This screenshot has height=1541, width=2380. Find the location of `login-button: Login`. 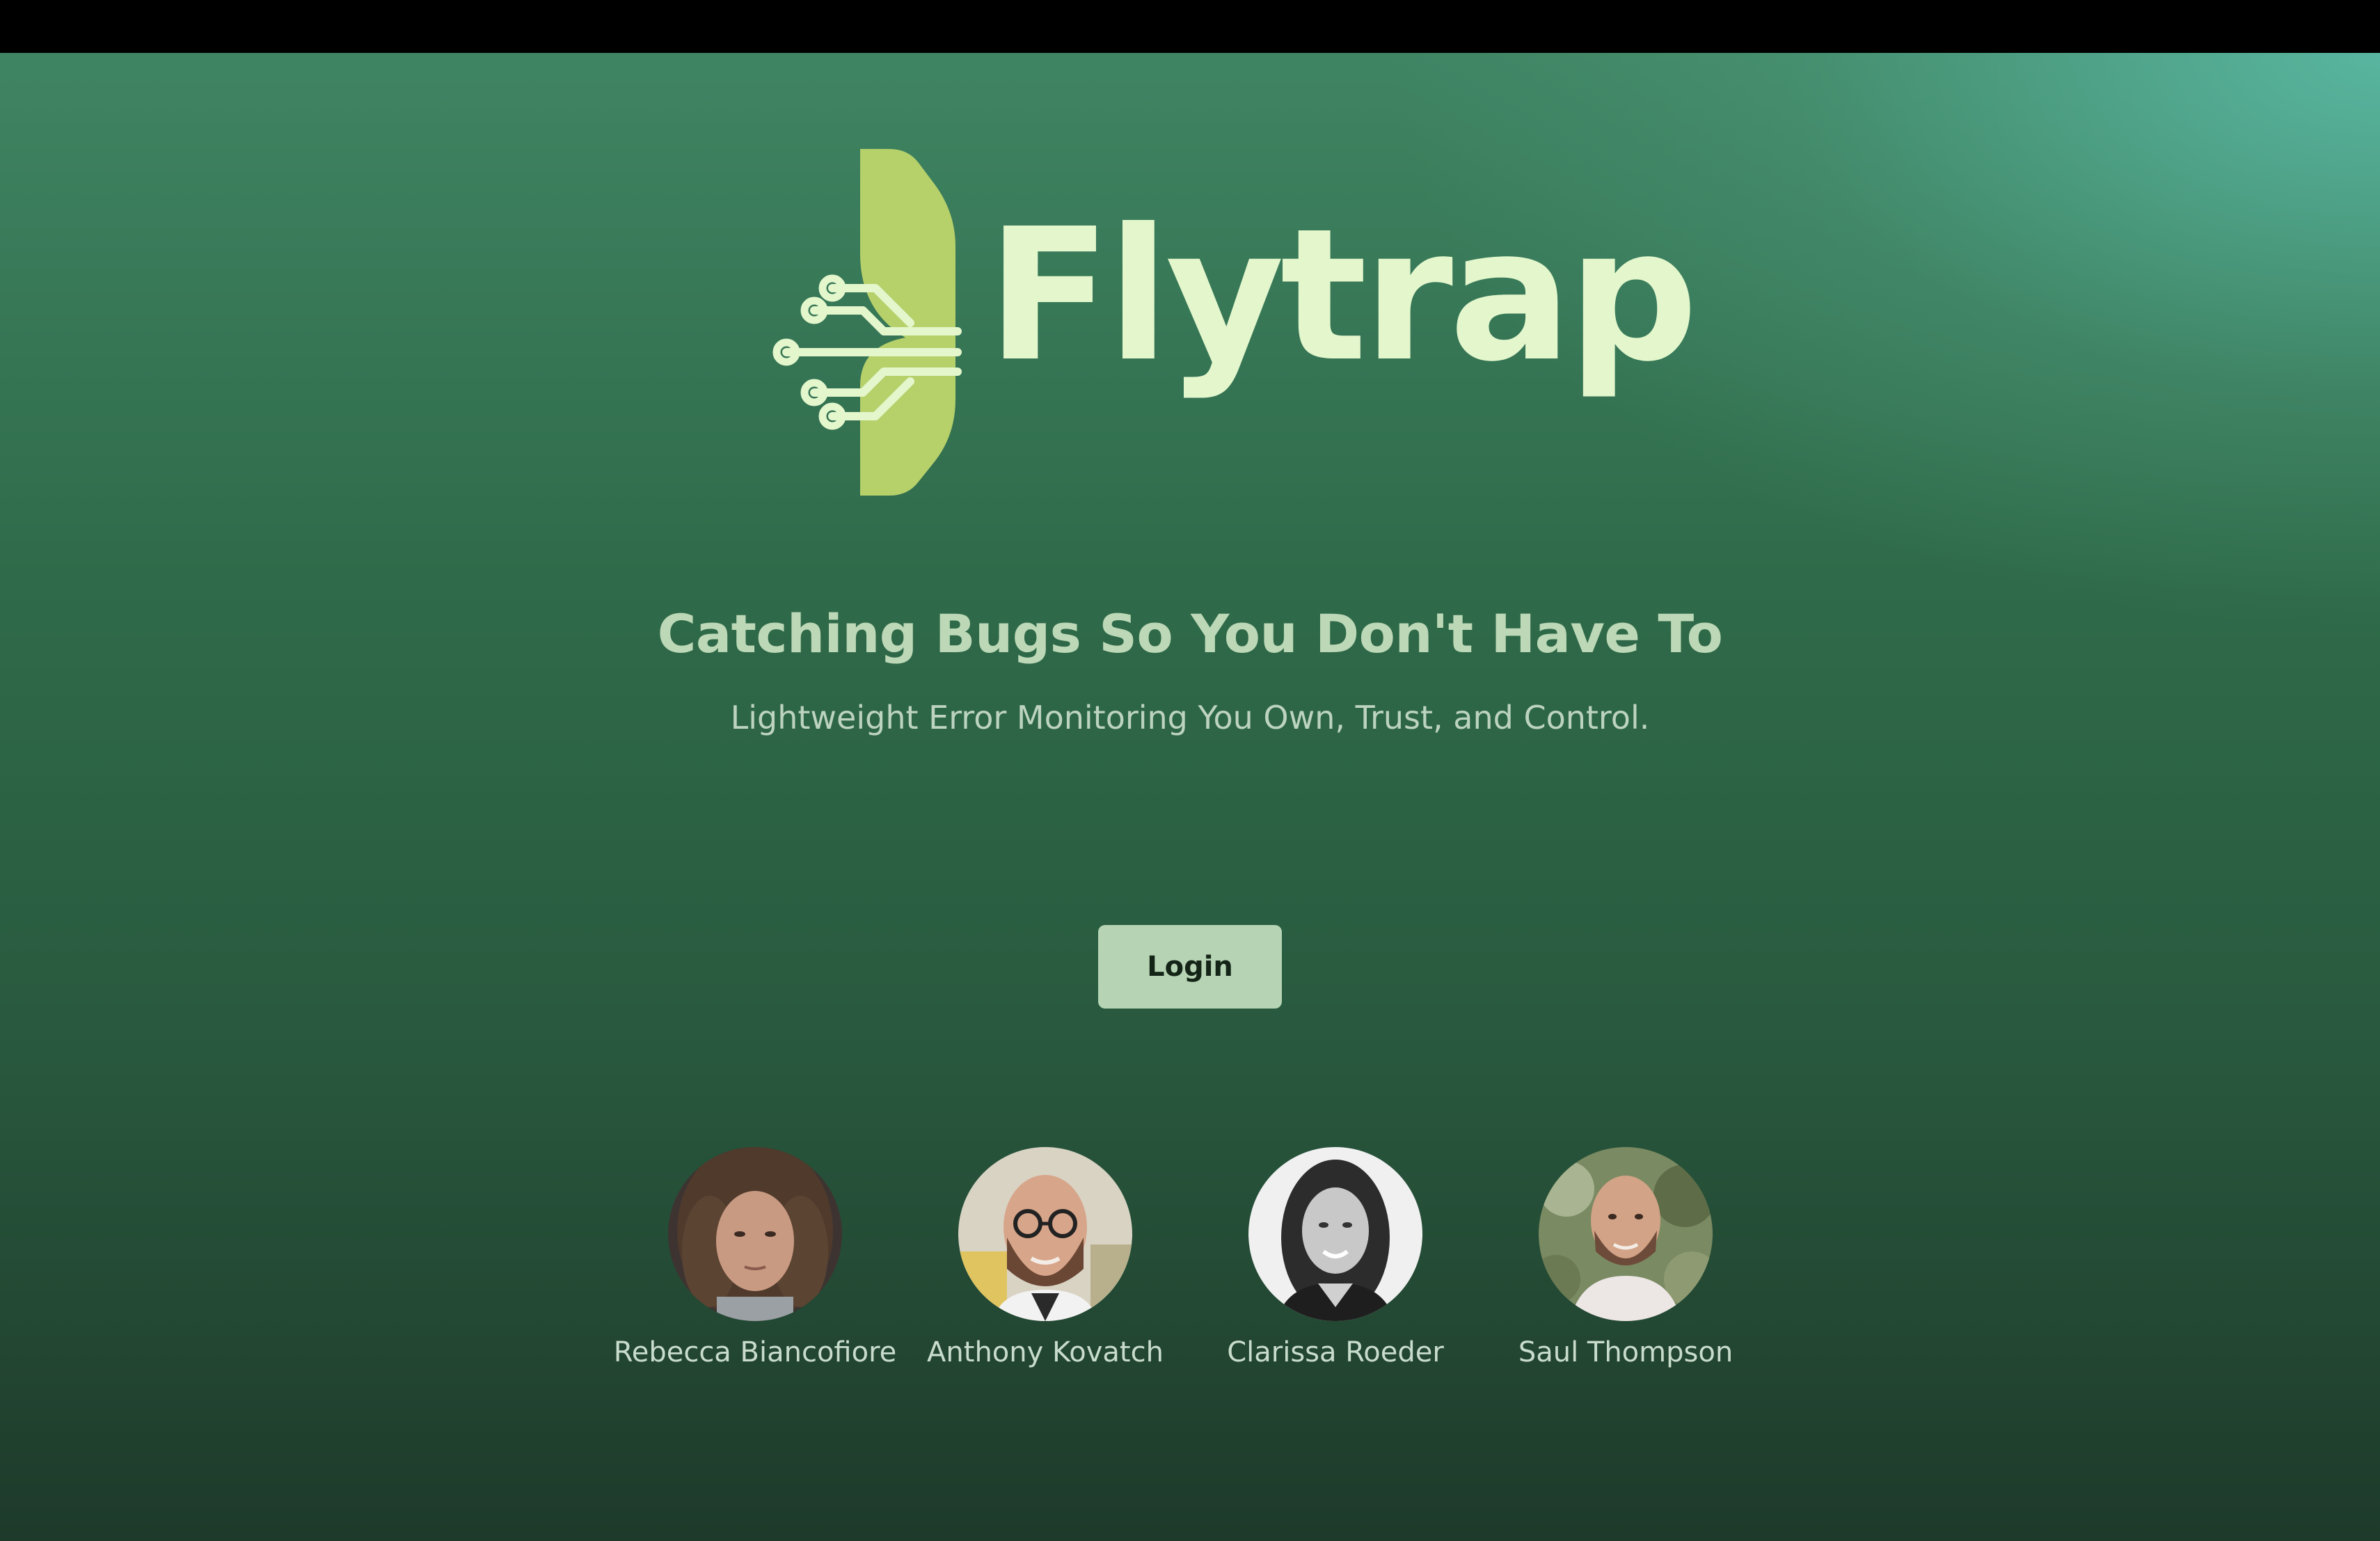

login-button: Login is located at coordinates (1190, 967).